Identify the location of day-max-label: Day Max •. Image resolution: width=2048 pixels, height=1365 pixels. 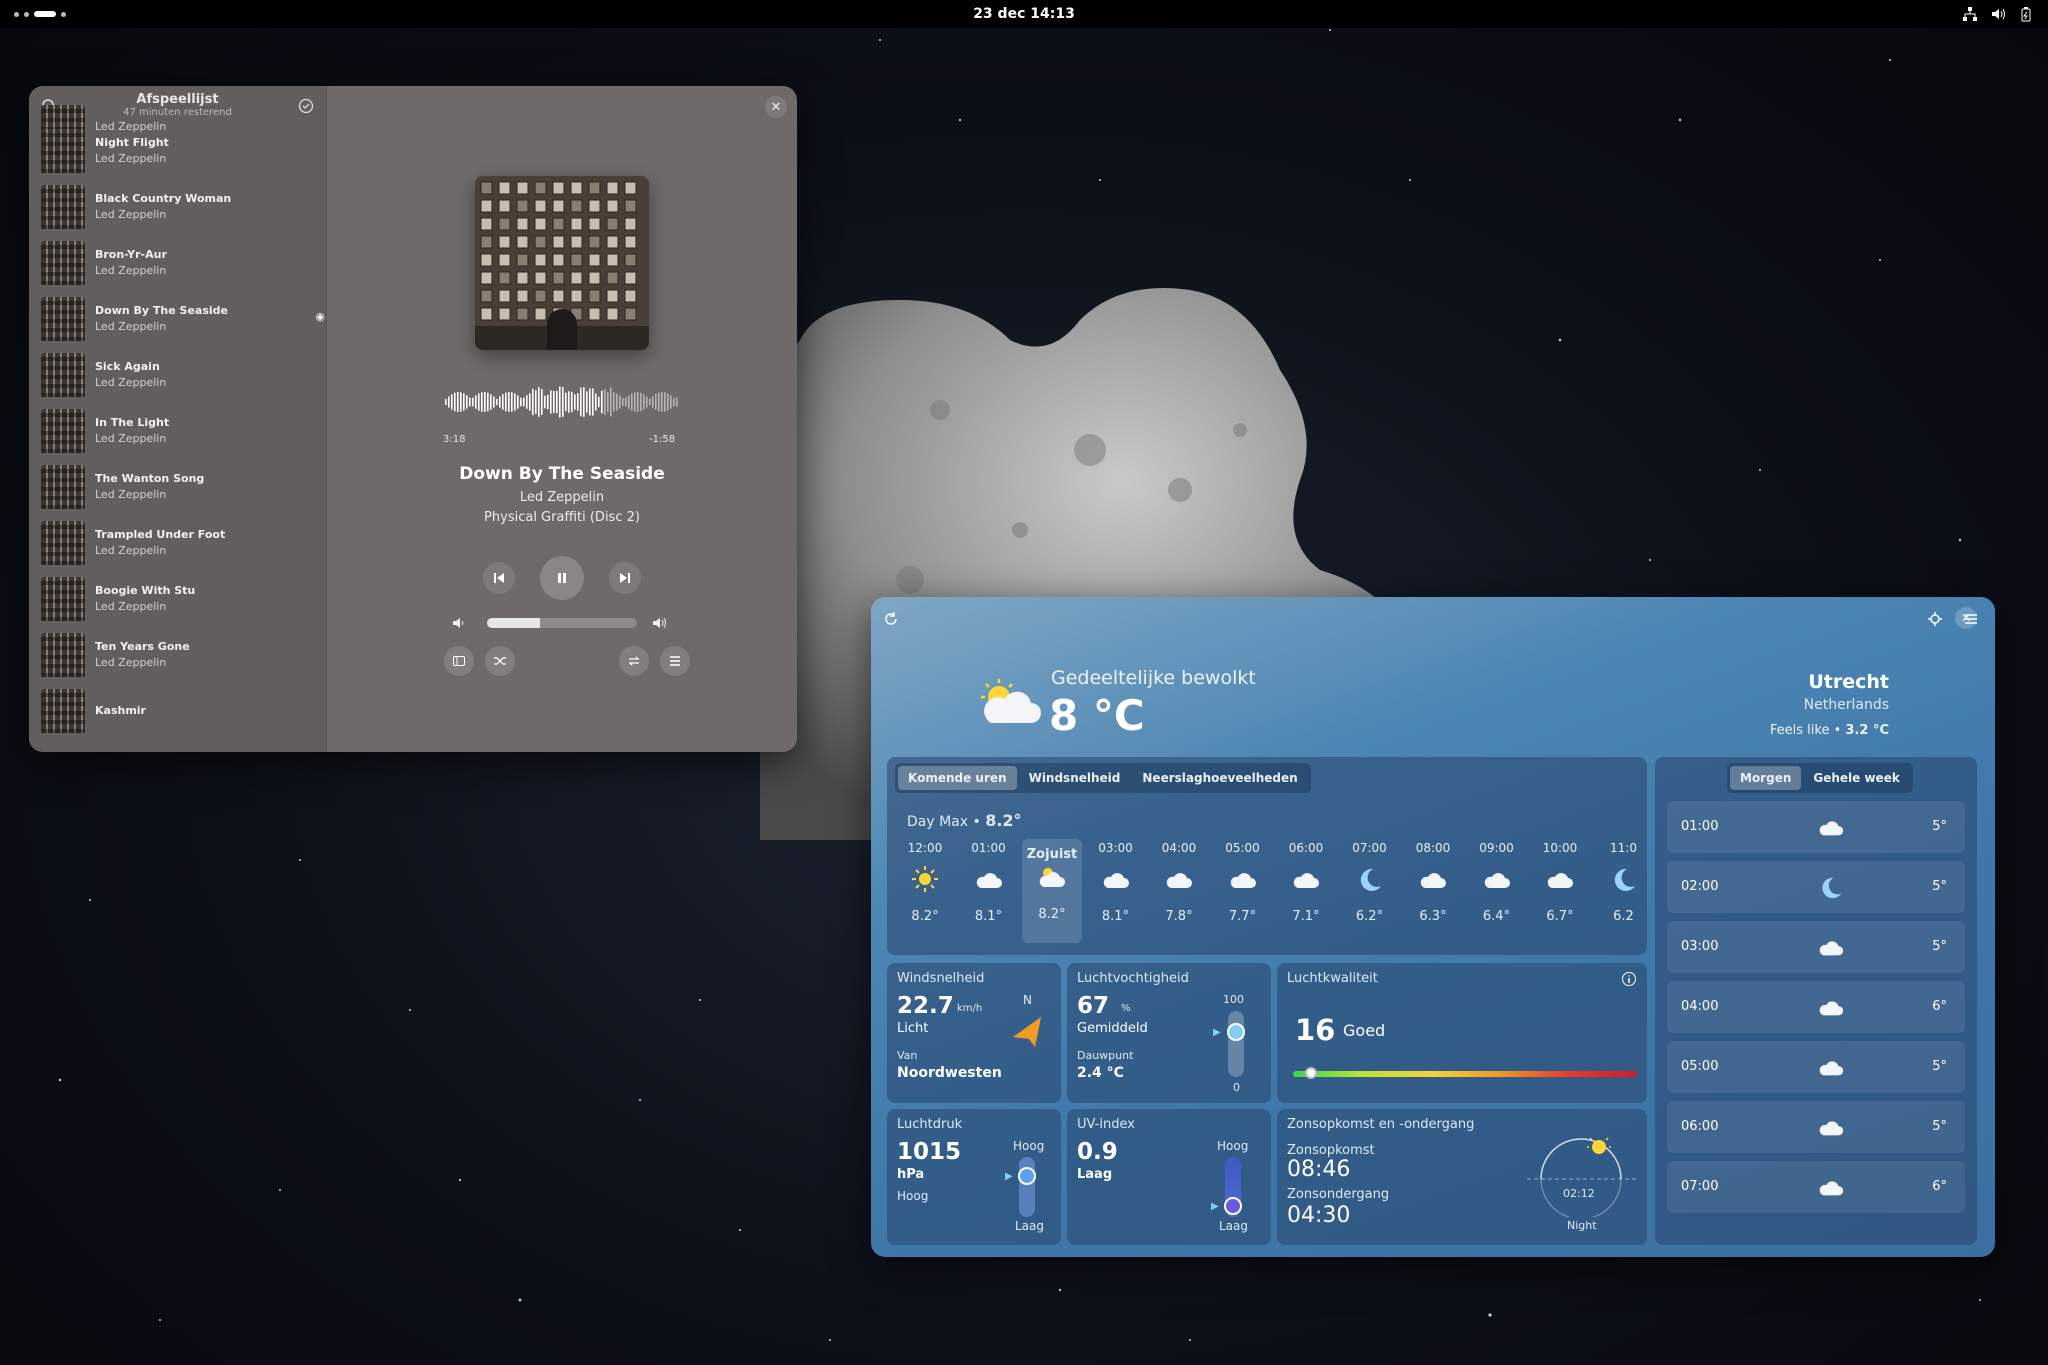
(944, 822).